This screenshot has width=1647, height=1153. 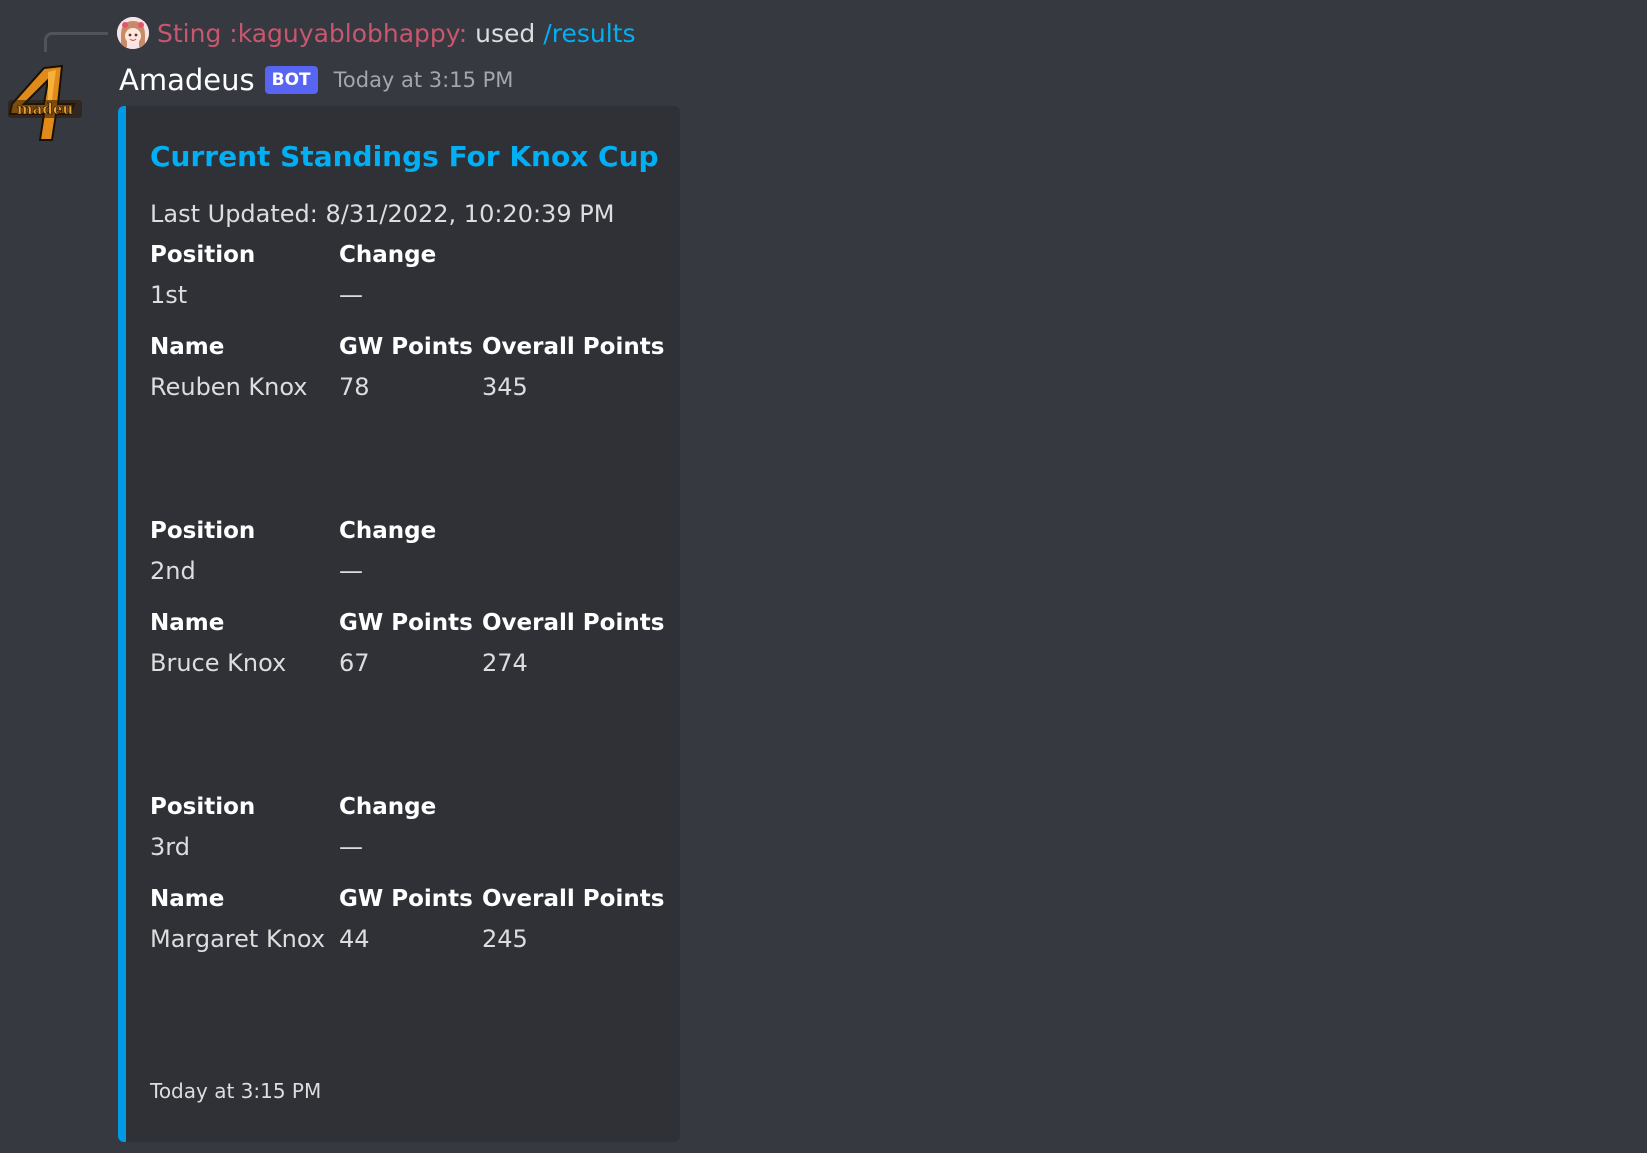 What do you see at coordinates (406, 919) in the screenshot?
I see `gw-points-field: GW Points 44` at bounding box center [406, 919].